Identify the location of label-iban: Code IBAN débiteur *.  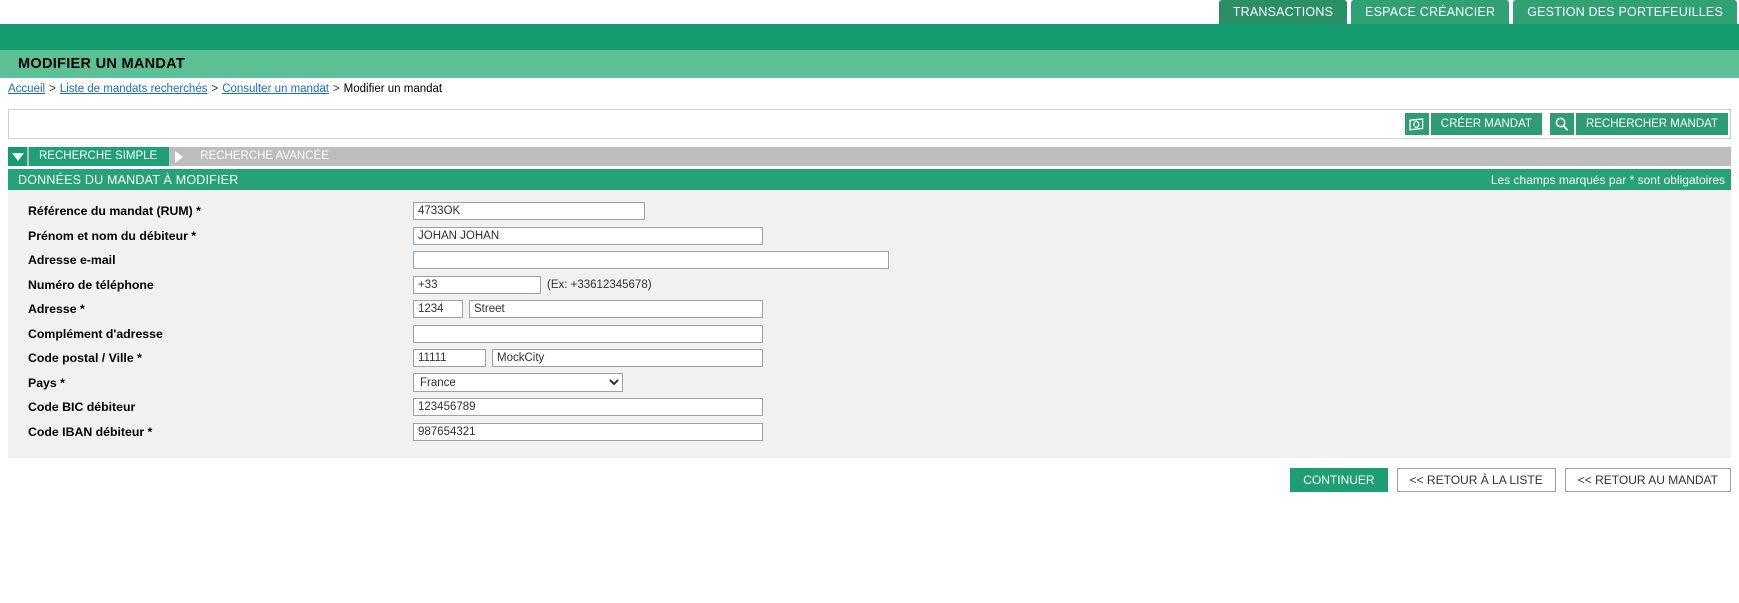
(90, 431).